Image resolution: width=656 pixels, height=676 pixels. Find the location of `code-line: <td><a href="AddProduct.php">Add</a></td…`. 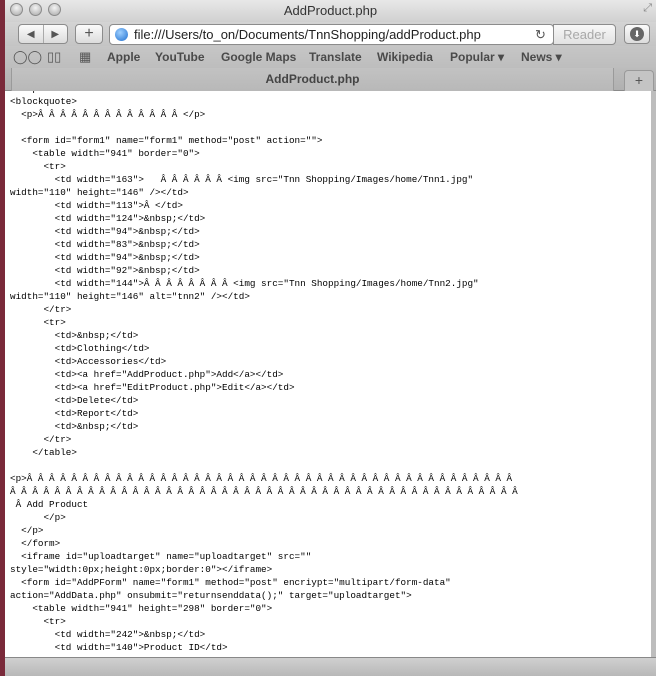

code-line: <td><a href="AddProduct.php">Add</a></td… is located at coordinates (147, 374).